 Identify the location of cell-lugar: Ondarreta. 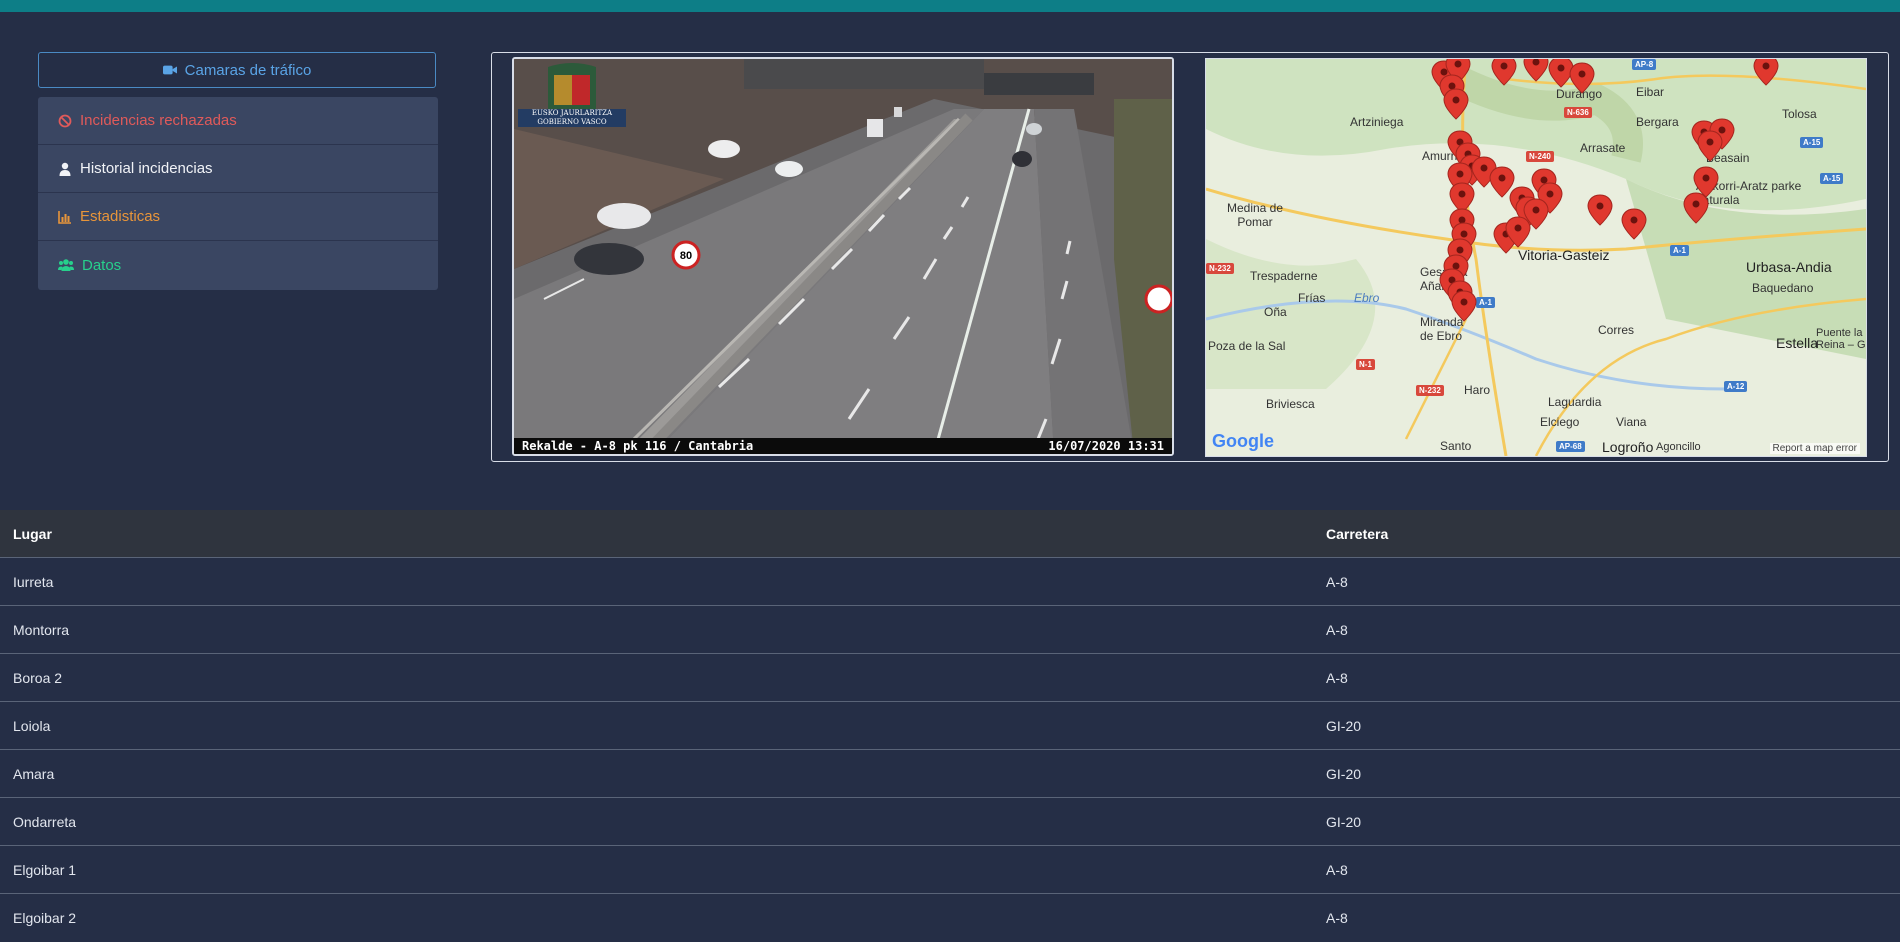
(45, 821).